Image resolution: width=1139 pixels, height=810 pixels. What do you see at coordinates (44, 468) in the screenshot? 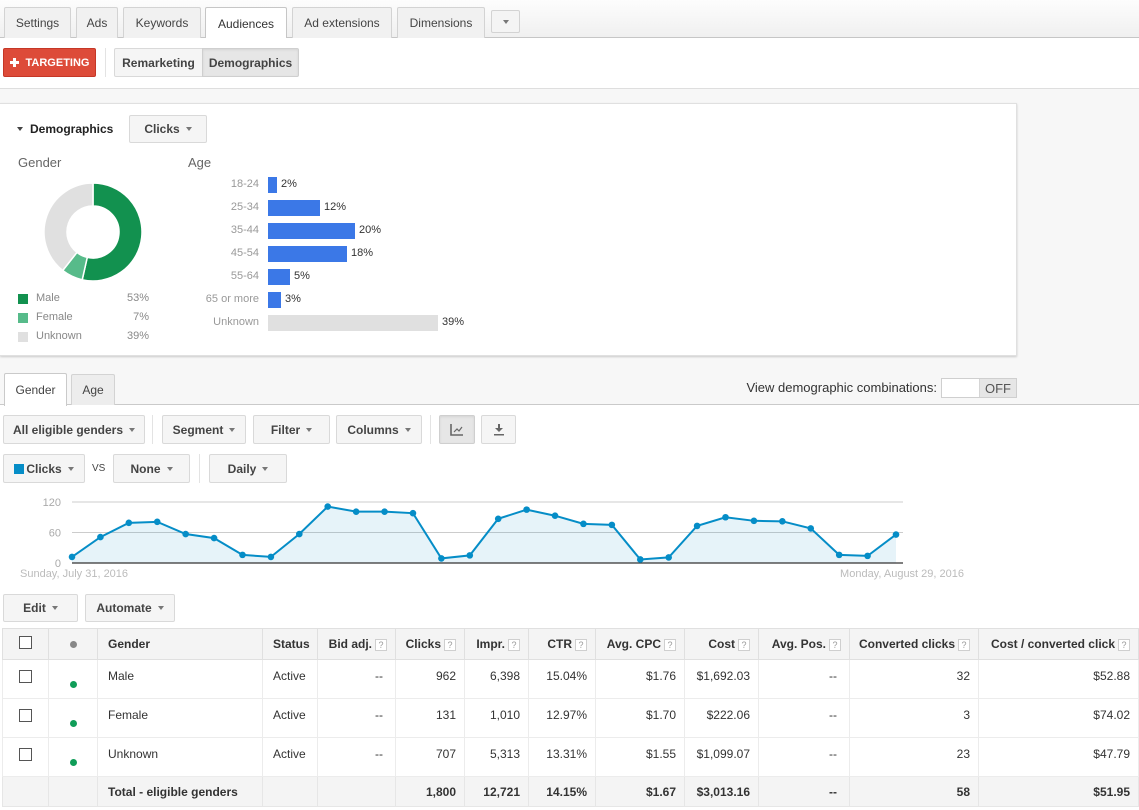
I see `primary-metric-dropdown: Clicks` at bounding box center [44, 468].